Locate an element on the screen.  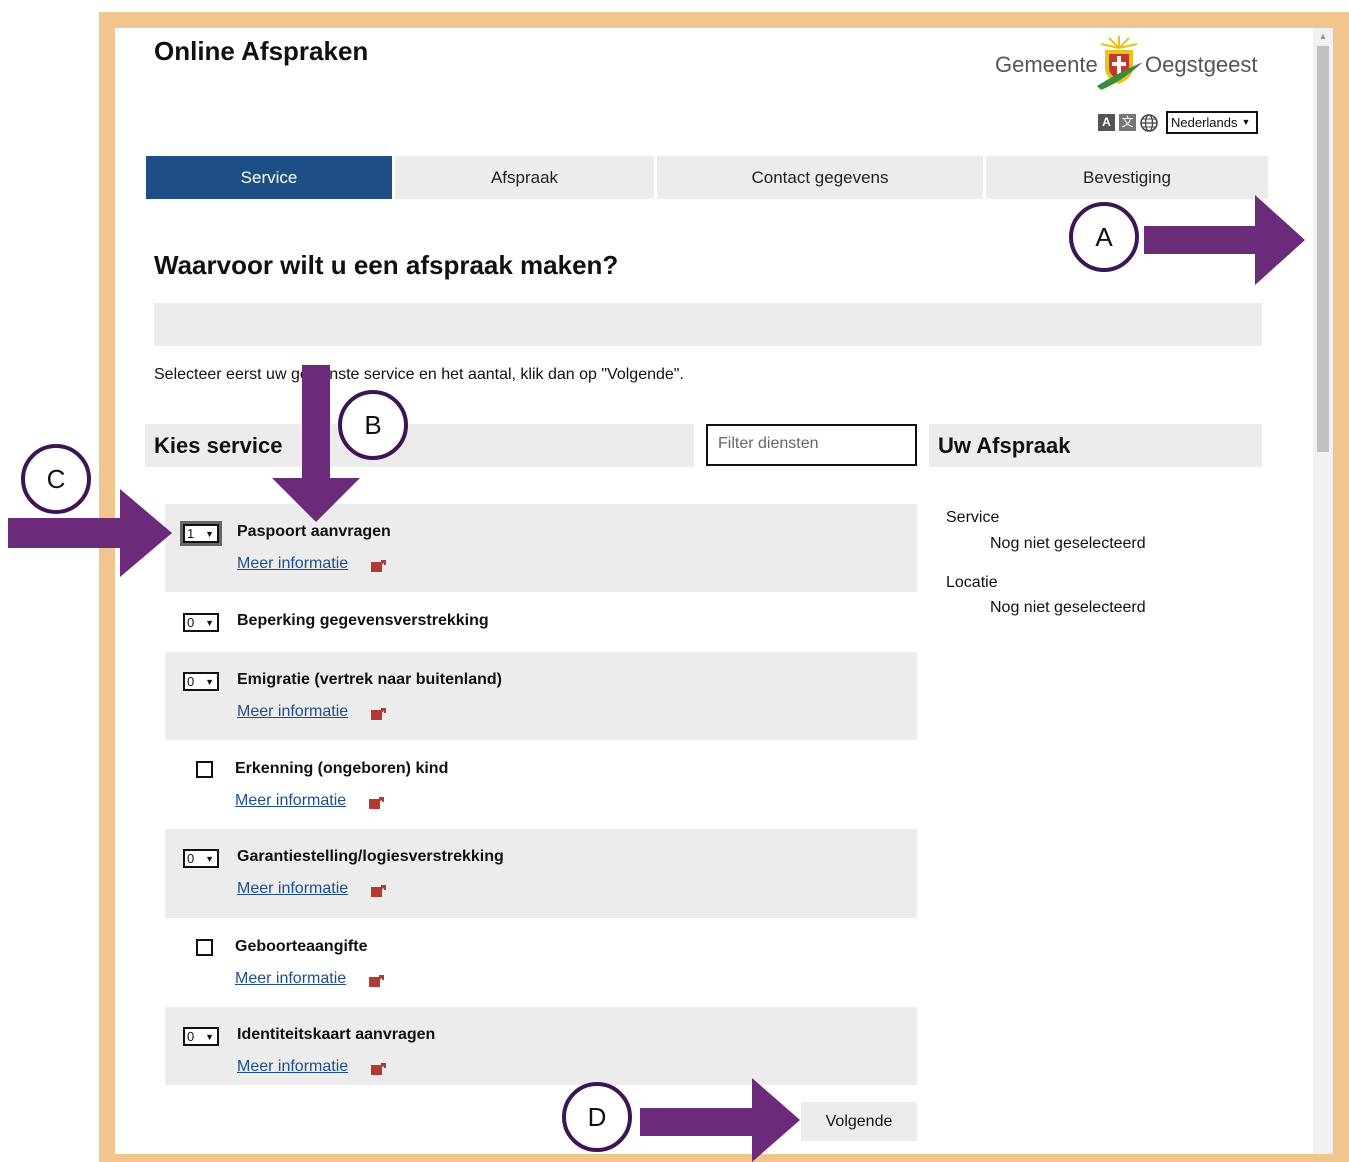
uw-afspraak-header: Uw Afspraak is located at coordinates (1095, 445).